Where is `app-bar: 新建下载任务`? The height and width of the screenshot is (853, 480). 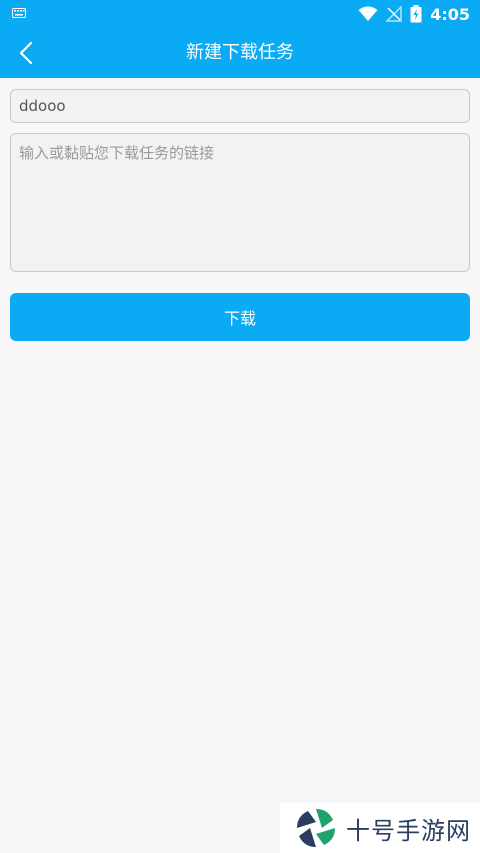
app-bar: 新建下载任务 is located at coordinates (240, 53).